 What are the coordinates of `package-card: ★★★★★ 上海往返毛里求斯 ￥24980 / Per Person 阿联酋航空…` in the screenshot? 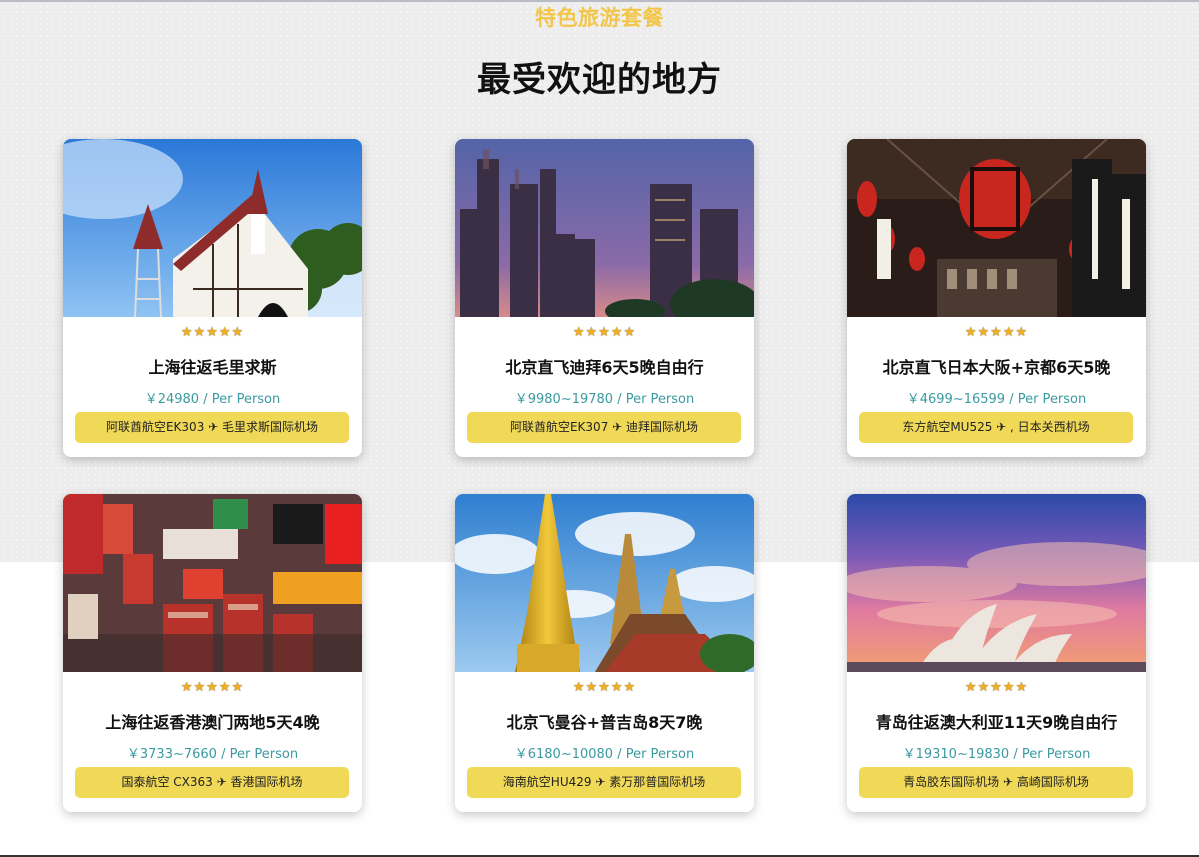 It's located at (212, 298).